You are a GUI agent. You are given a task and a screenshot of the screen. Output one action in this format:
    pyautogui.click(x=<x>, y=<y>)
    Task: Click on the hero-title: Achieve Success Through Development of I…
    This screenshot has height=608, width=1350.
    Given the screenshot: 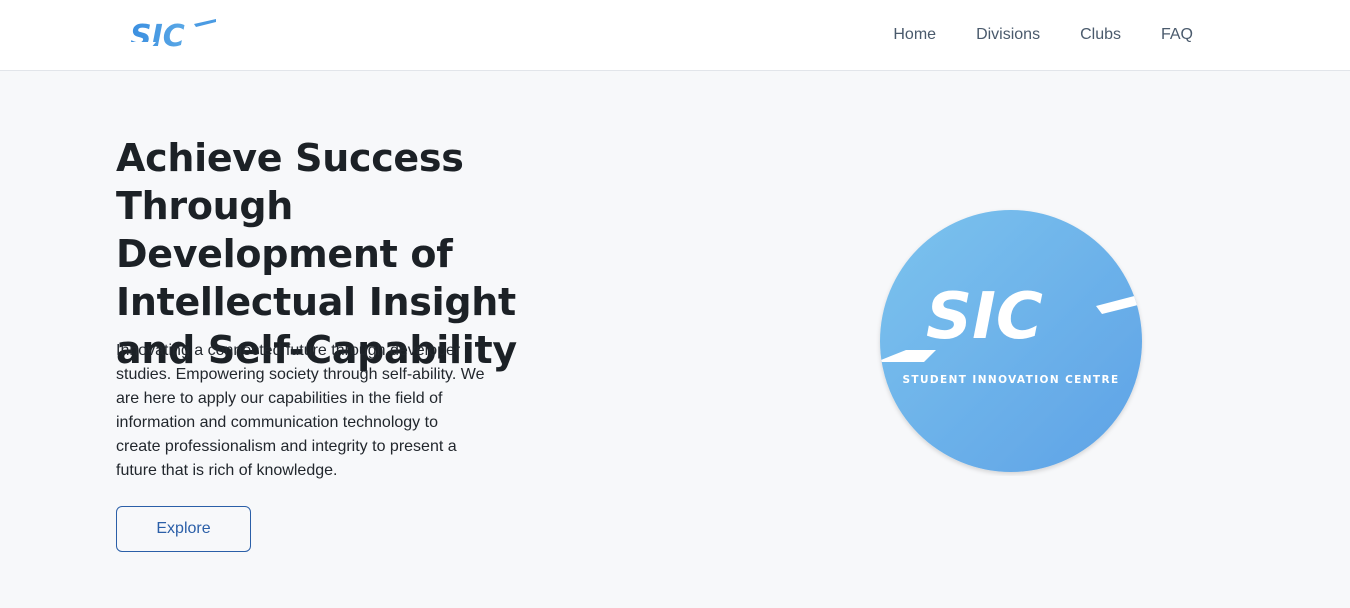 What is the action you would take?
    pyautogui.click(x=316, y=254)
    